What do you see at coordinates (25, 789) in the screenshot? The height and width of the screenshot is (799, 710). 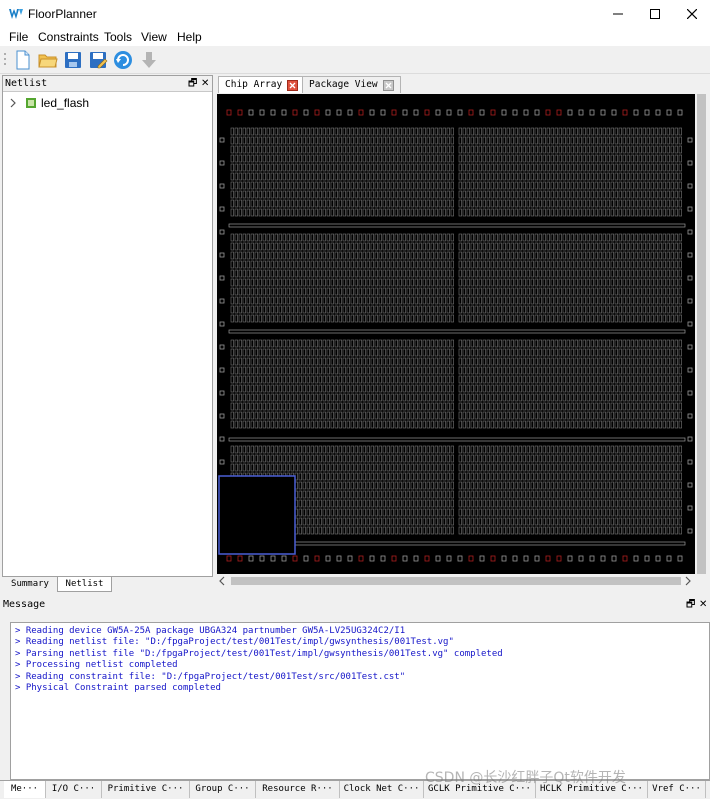 I see `tab-message: Me···` at bounding box center [25, 789].